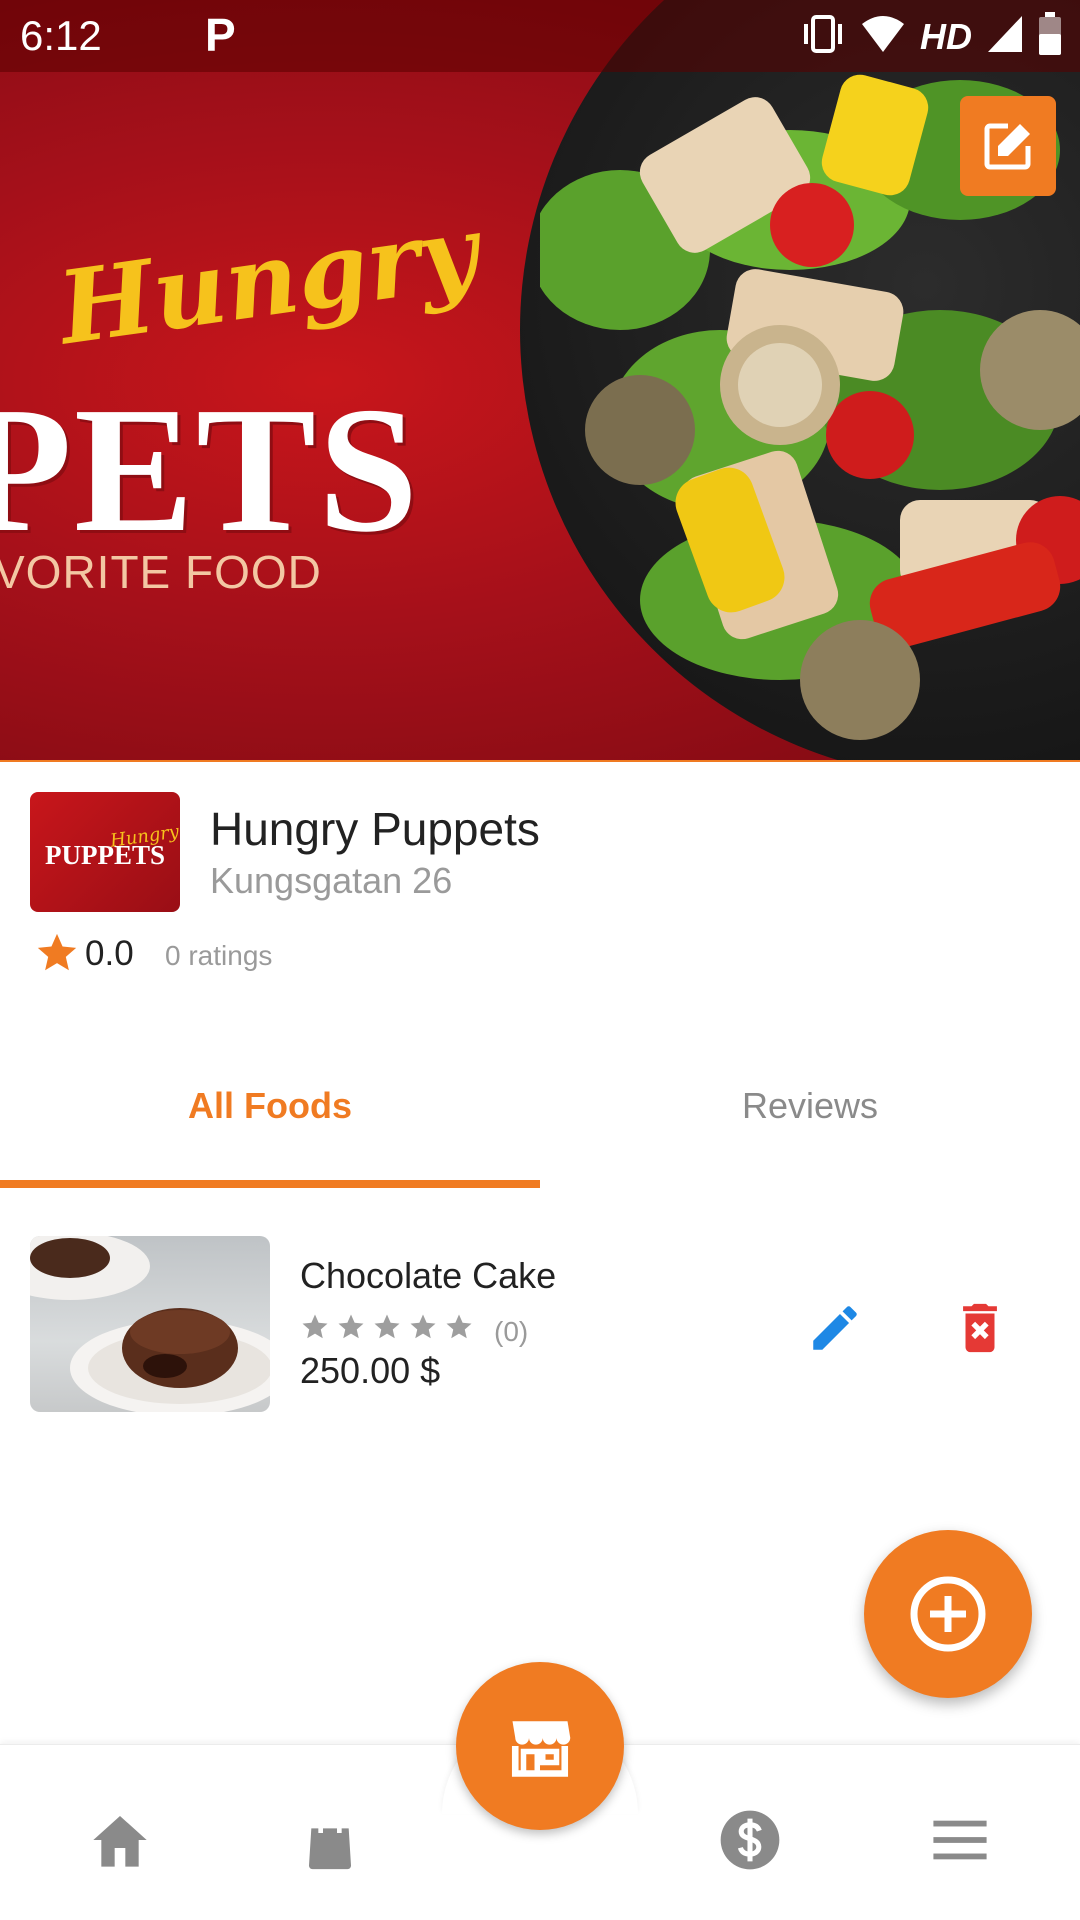 The height and width of the screenshot is (1920, 1080). Describe the element at coordinates (161, 572) in the screenshot. I see `hero-tagline: VORITE FOOD` at that location.